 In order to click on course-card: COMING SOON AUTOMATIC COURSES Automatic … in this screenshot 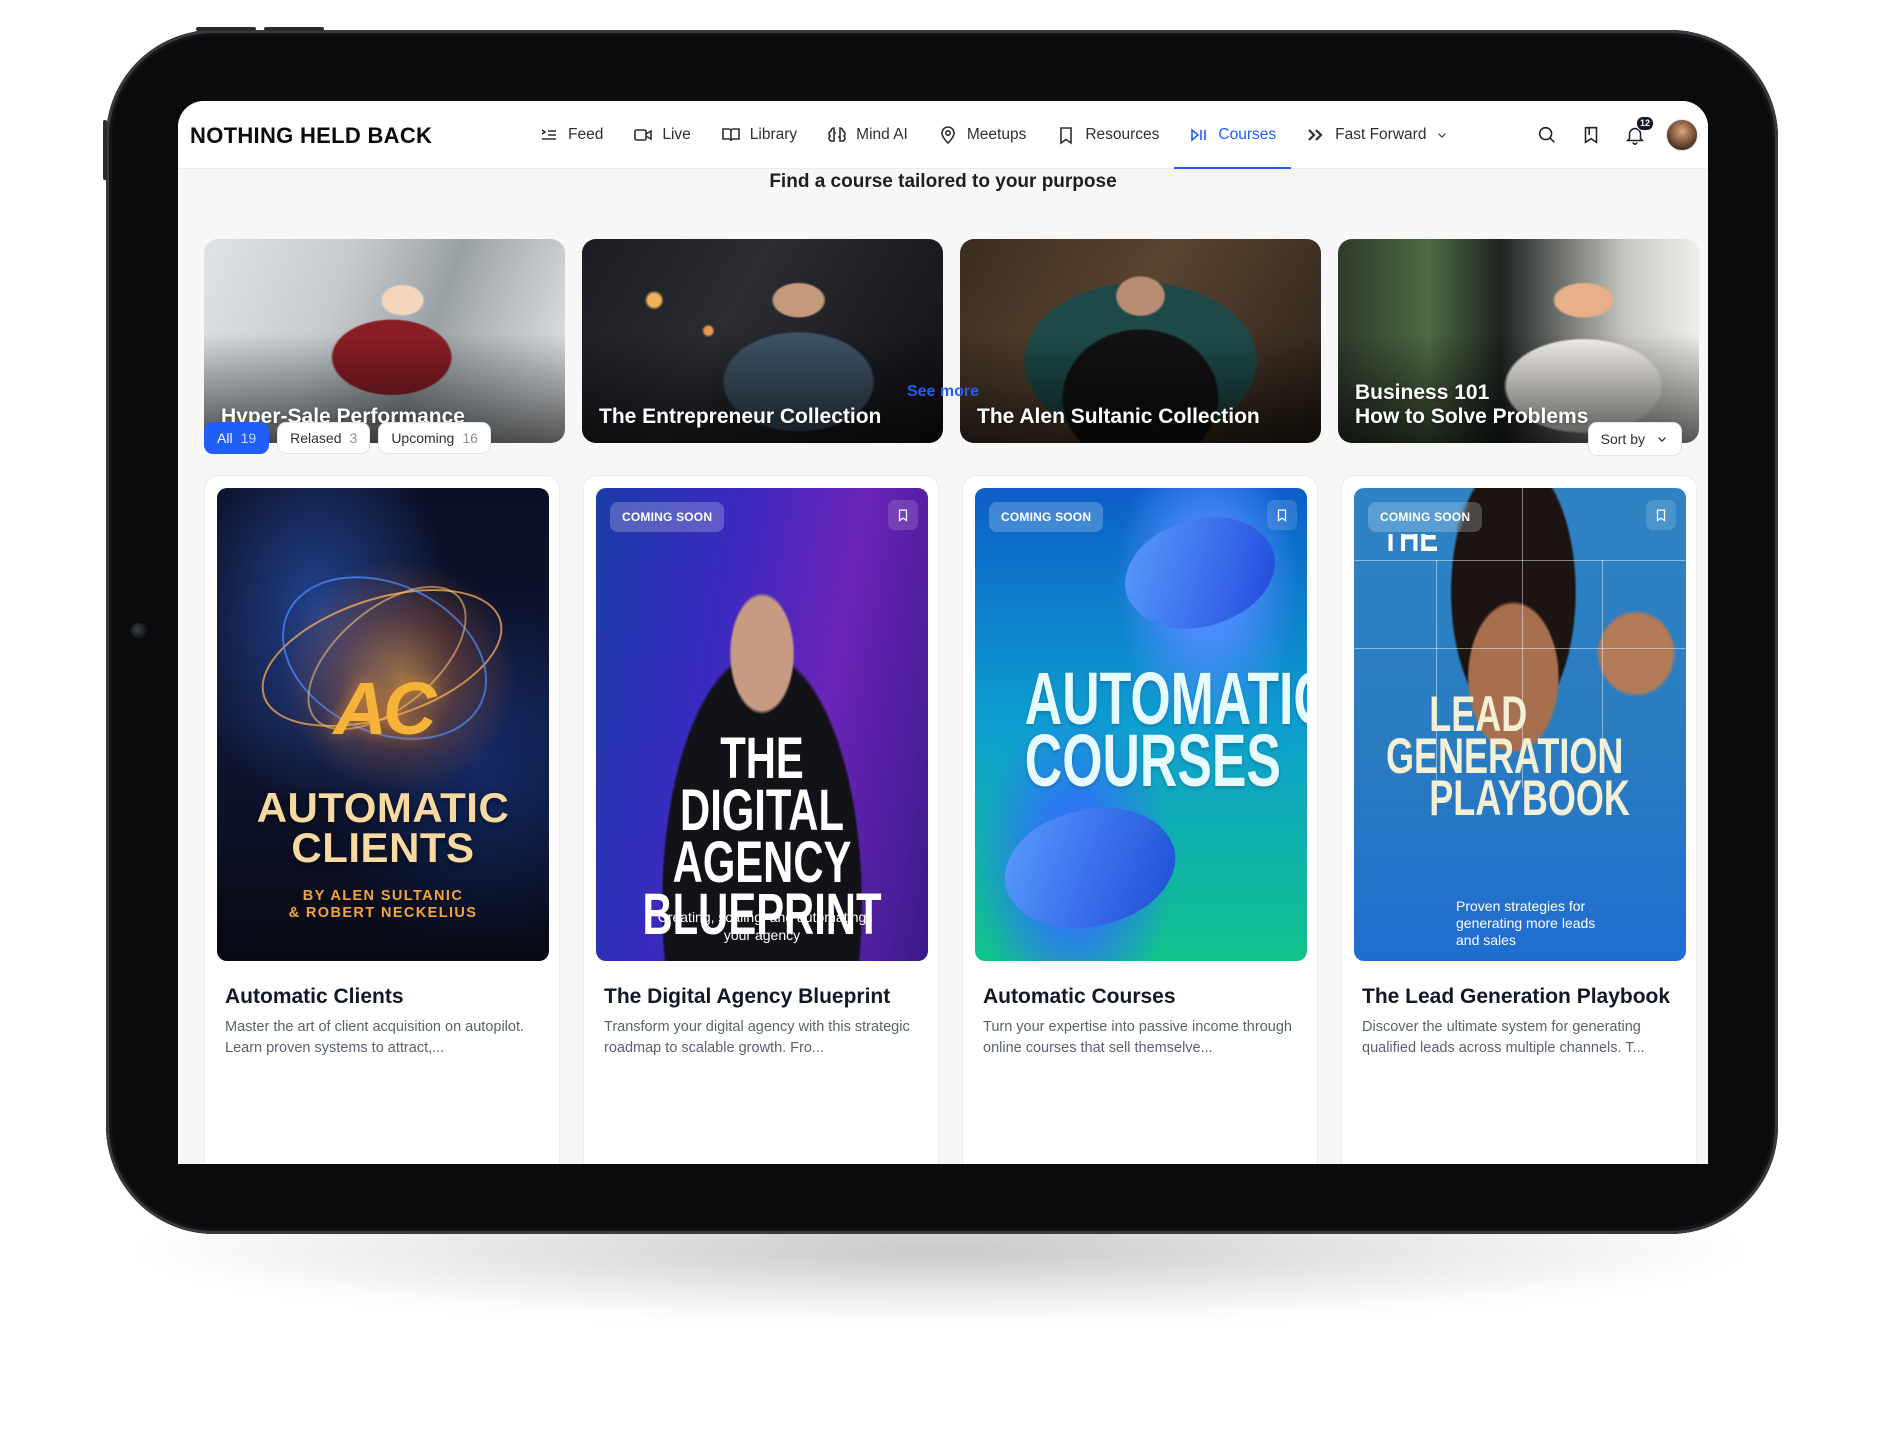, I will do `click(1140, 819)`.